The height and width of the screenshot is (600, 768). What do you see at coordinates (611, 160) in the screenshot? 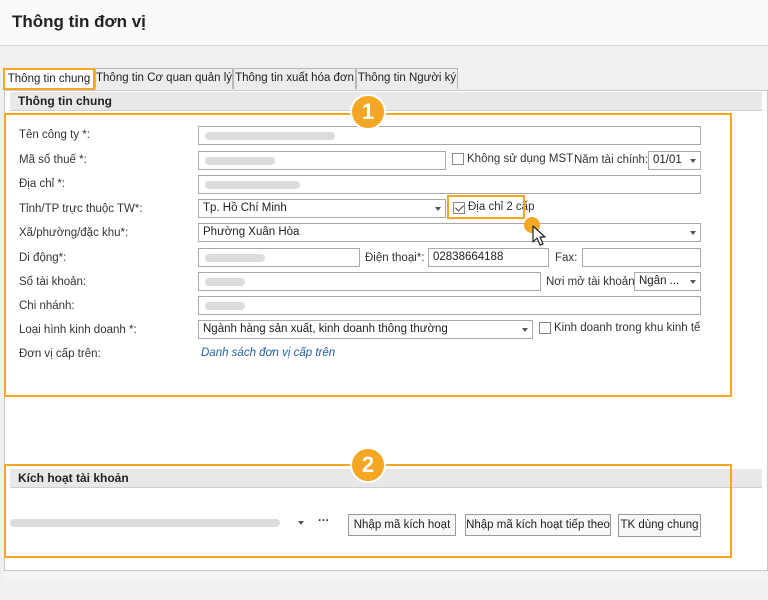
I see `fiscal-year-label: Năm tài chính:` at bounding box center [611, 160].